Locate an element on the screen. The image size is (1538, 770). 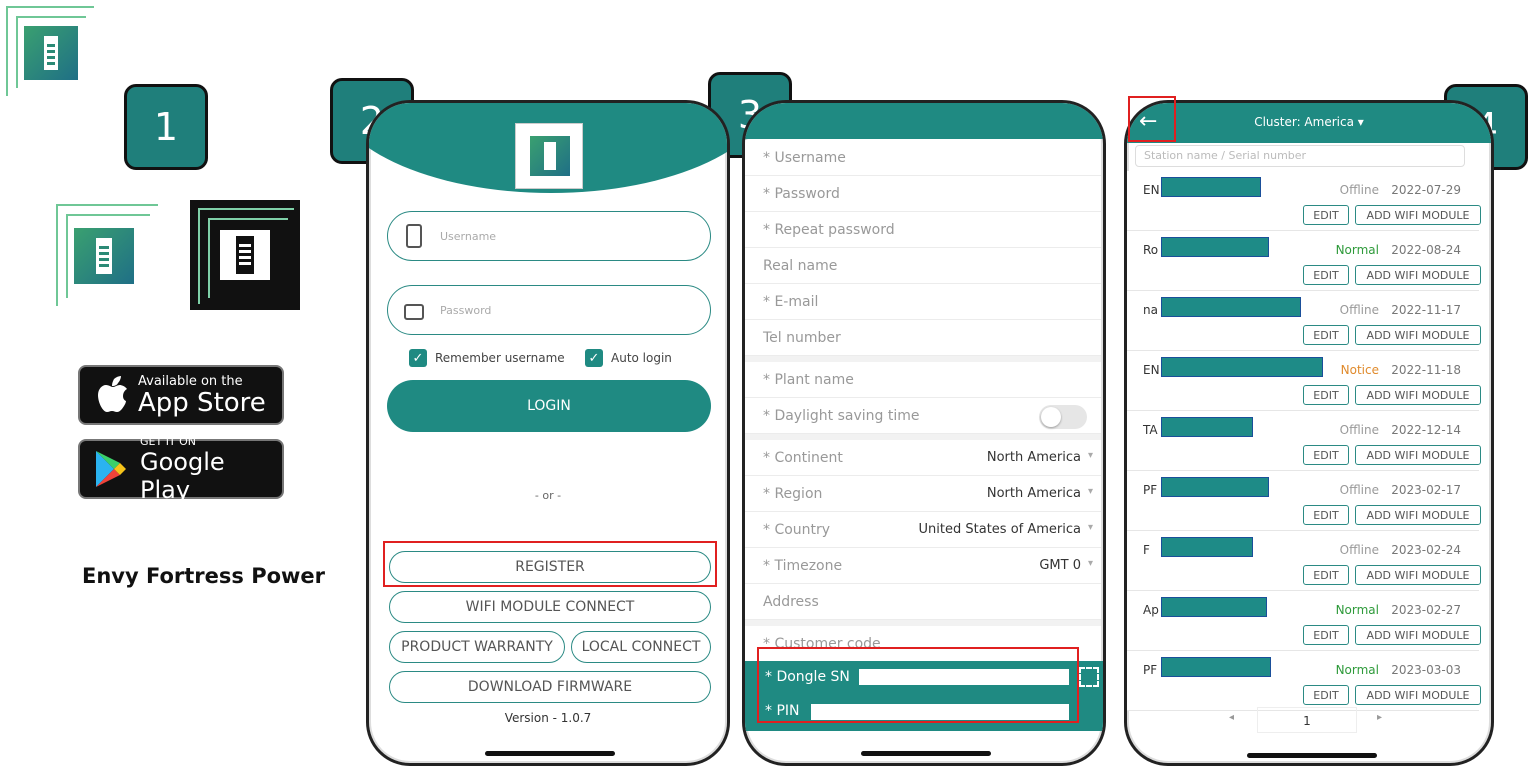
daylight-toggle is located at coordinates (1063, 417).